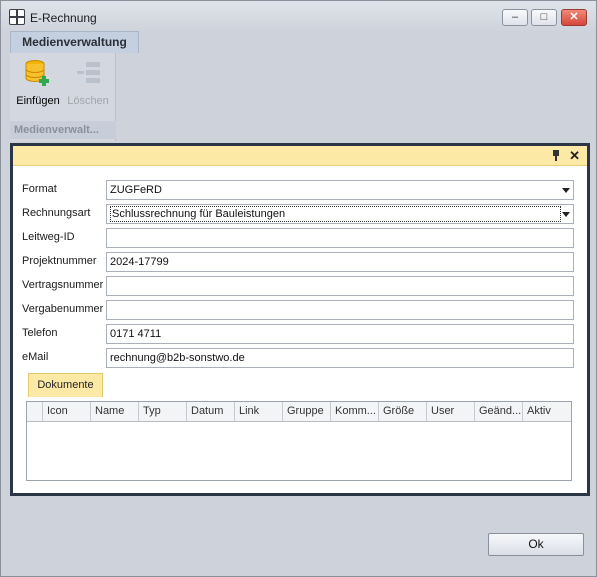 This screenshot has width=597, height=577. Describe the element at coordinates (340, 310) in the screenshot. I see `vergabe-input` at that location.